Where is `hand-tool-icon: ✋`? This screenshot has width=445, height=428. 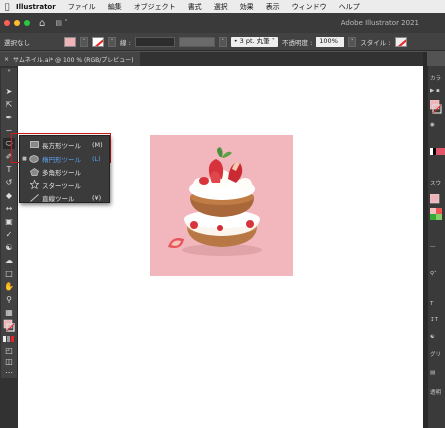 hand-tool-icon: ✋ is located at coordinates (9, 286).